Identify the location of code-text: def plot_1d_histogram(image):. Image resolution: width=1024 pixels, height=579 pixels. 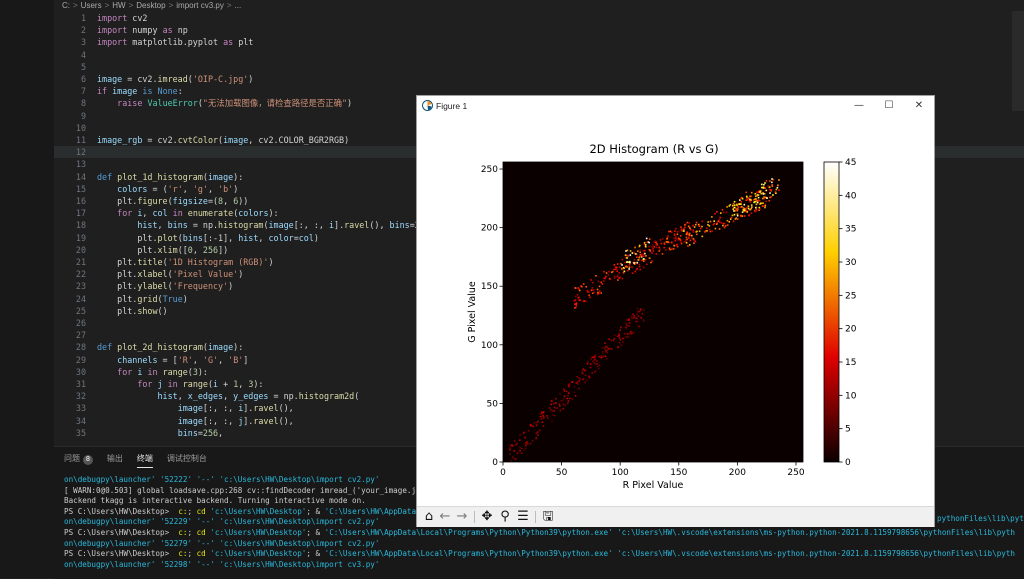
(170, 177).